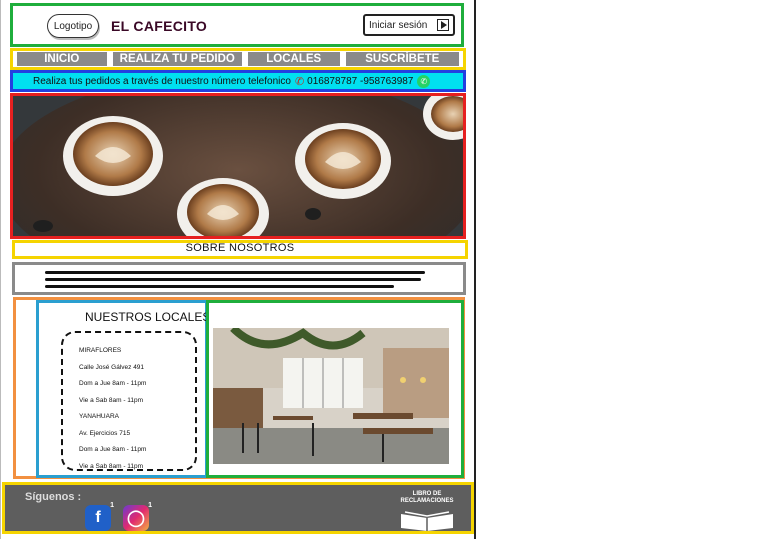 This screenshot has width=768, height=539. Describe the element at coordinates (424, 81) in the screenshot. I see `whatsapp-icon: ✆` at that location.